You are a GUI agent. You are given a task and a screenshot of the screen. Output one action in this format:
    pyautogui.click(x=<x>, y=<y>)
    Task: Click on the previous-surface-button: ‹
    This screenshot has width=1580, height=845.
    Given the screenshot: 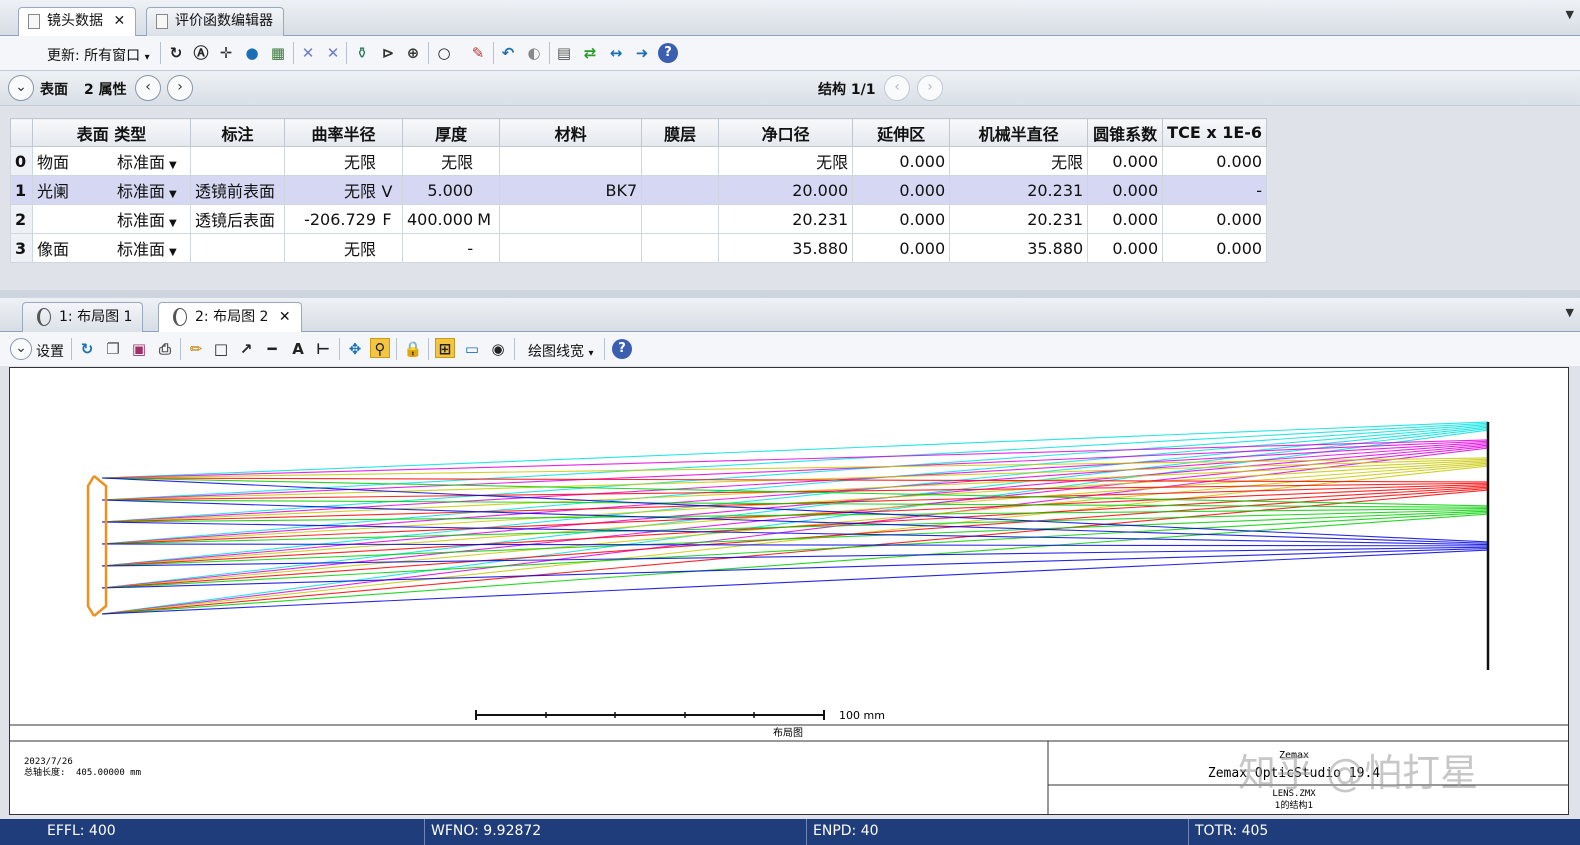 What is the action you would take?
    pyautogui.click(x=148, y=88)
    